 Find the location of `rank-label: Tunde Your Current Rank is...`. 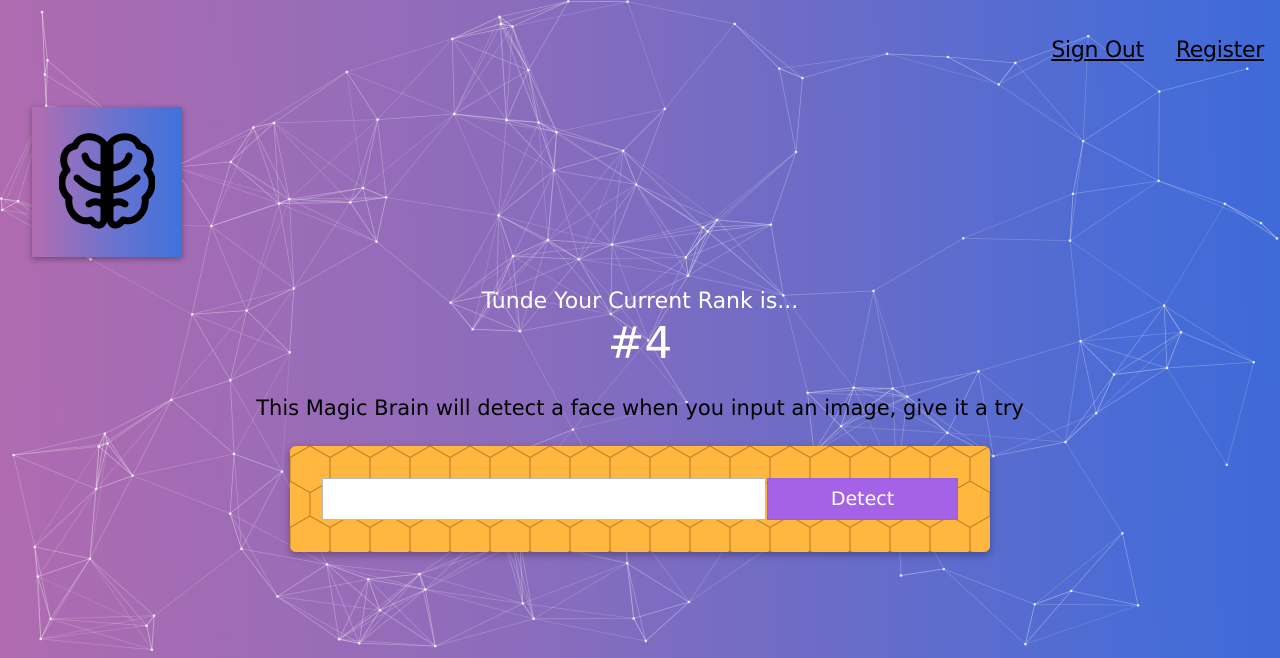

rank-label: Tunde Your Current Rank is... is located at coordinates (640, 301).